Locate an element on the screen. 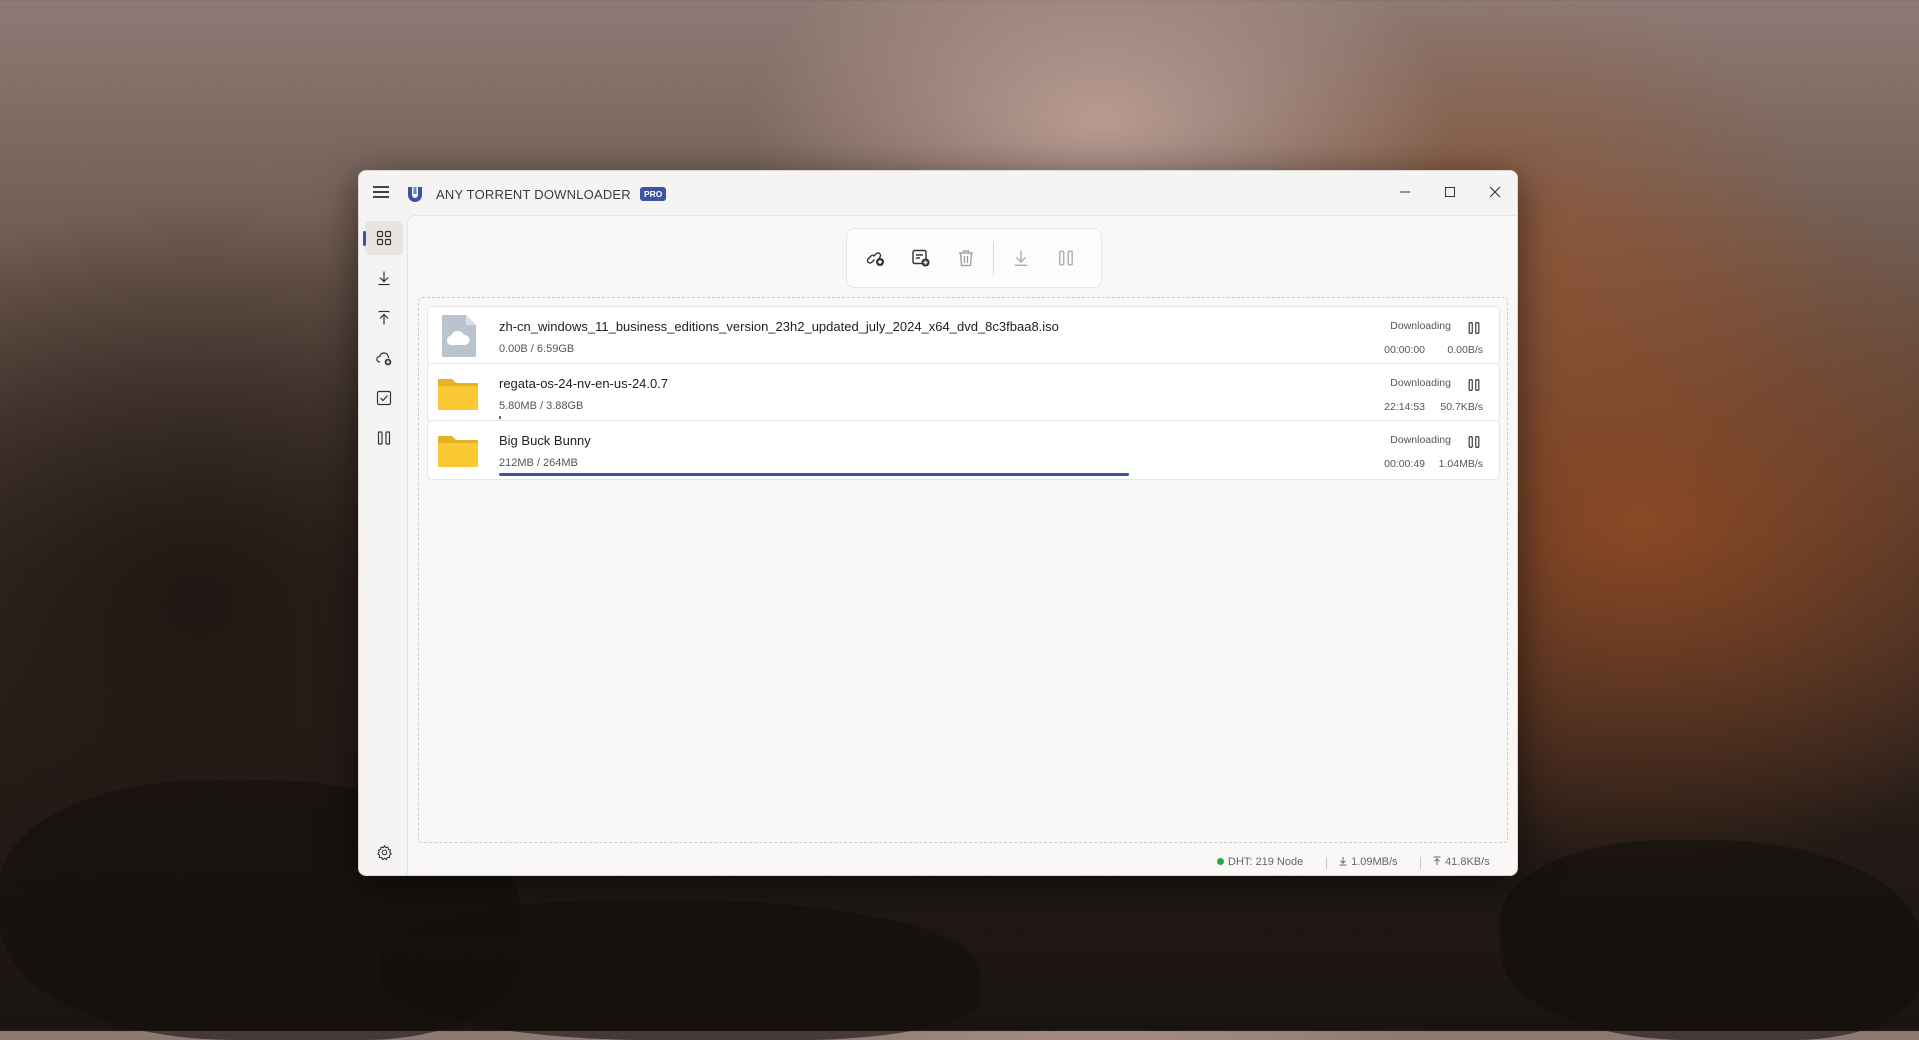  sidebar-item-cloud is located at coordinates (384, 358).